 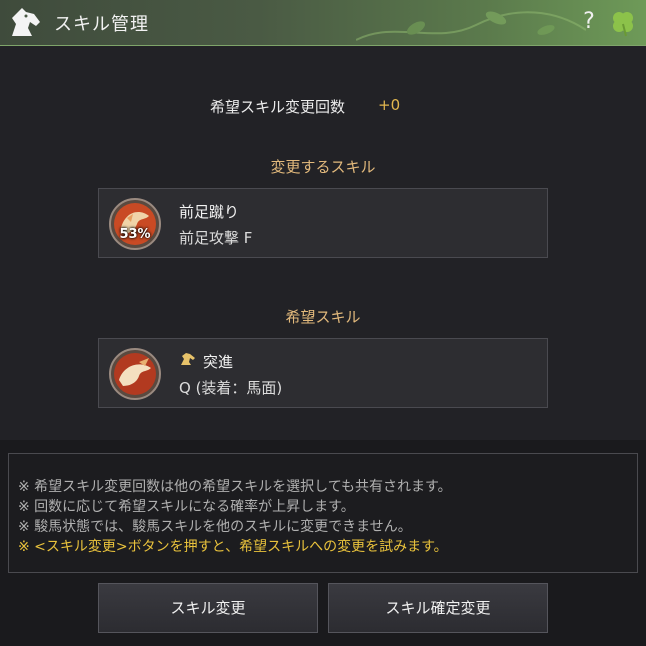 What do you see at coordinates (209, 212) in the screenshot?
I see `current-skill-name: 前足蹴り` at bounding box center [209, 212].